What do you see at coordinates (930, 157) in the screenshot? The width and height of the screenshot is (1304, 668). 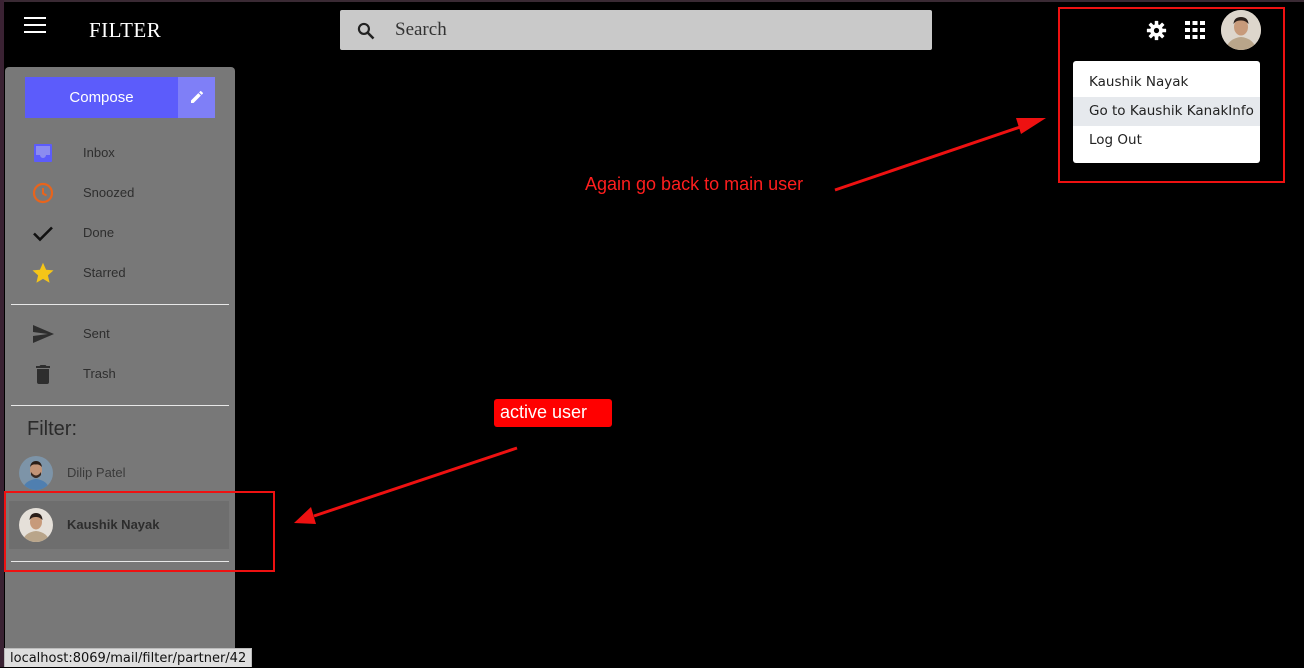 I see `arrow-to-user-menu` at bounding box center [930, 157].